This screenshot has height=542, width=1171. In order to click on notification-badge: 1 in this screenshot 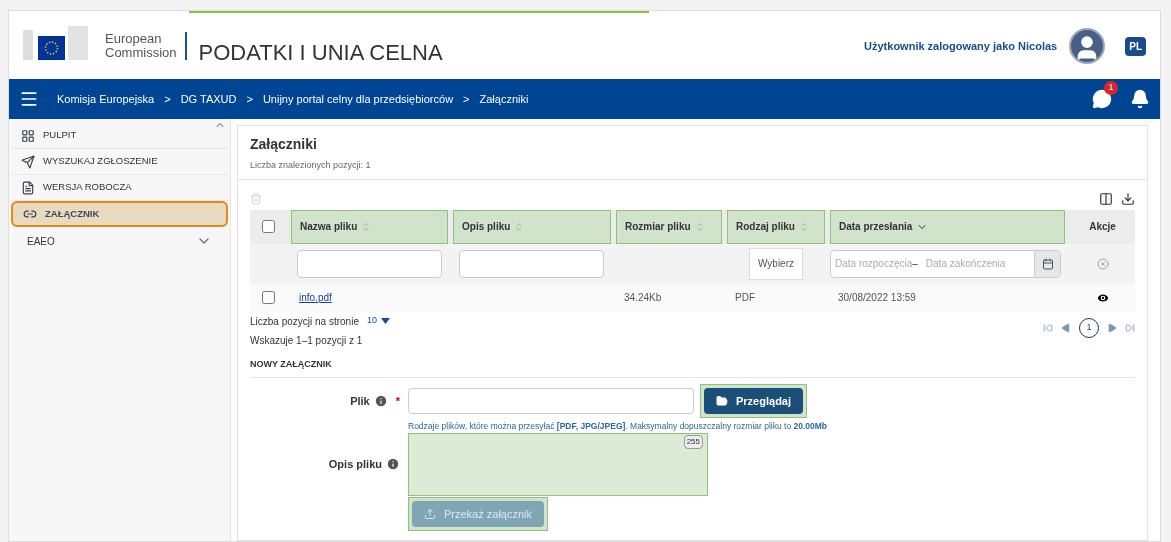, I will do `click(1111, 88)`.